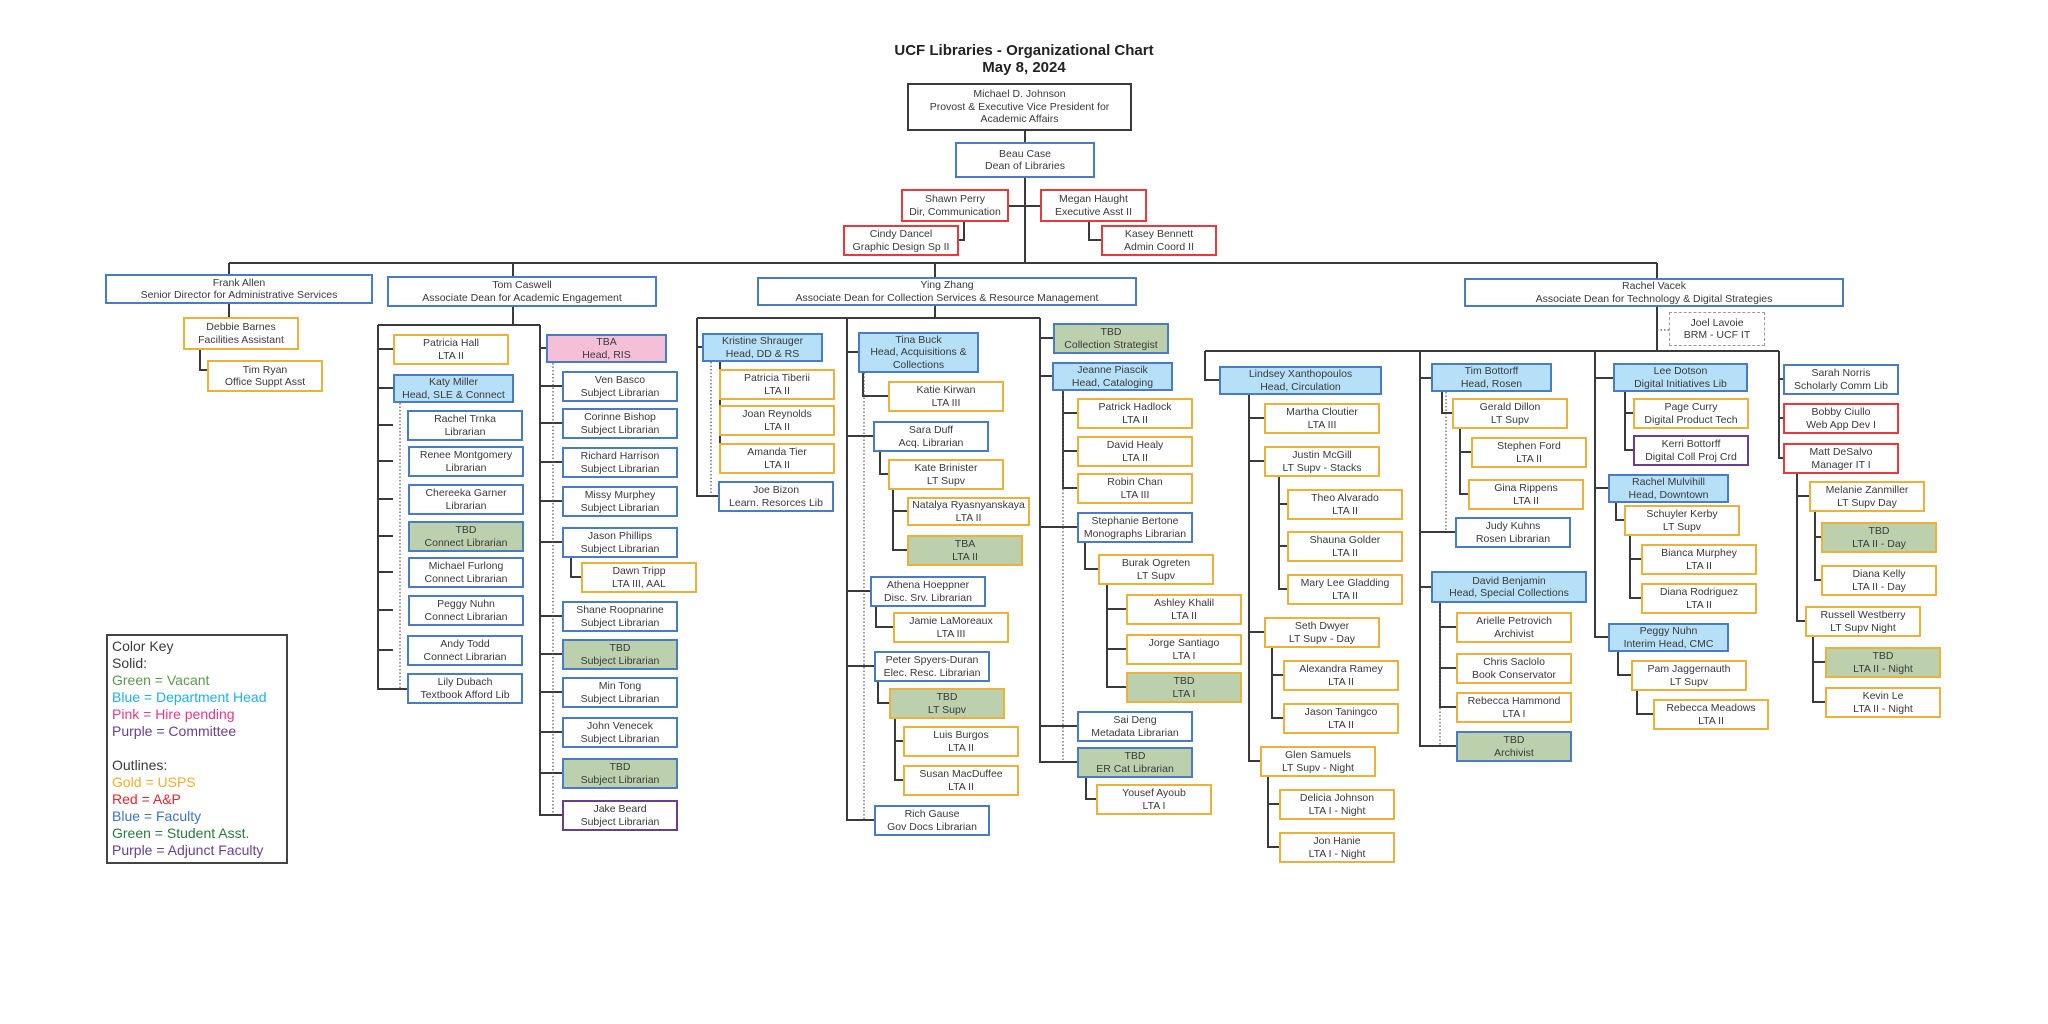 This screenshot has height=1024, width=2048. I want to click on node-venecek: John Venecek Subject Librarian, so click(620, 732).